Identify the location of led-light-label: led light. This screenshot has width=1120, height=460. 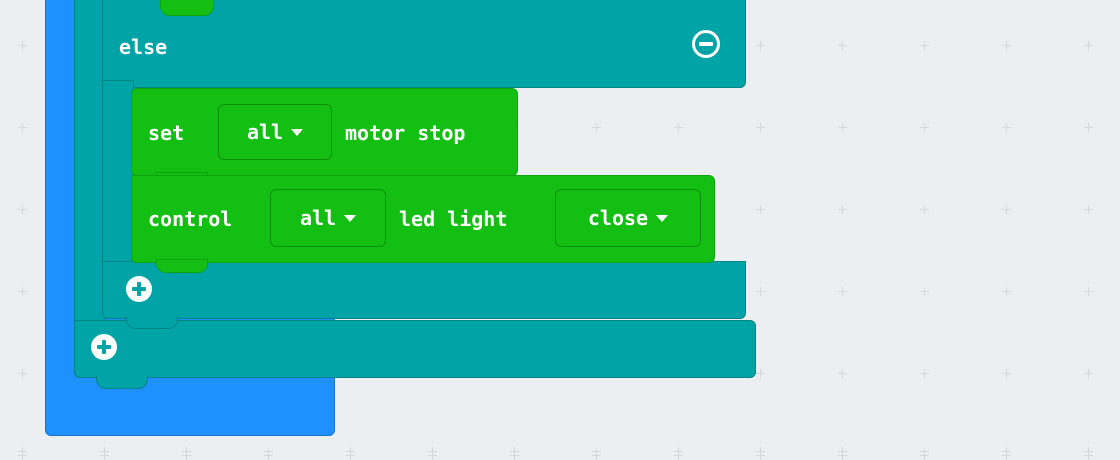
(453, 219).